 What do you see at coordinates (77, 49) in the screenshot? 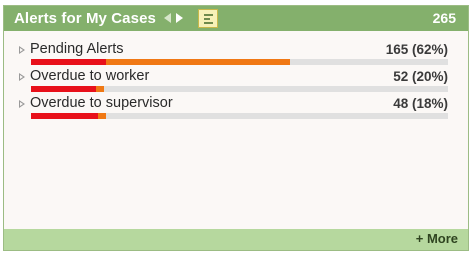
I see `alert-label: Pending Alerts` at bounding box center [77, 49].